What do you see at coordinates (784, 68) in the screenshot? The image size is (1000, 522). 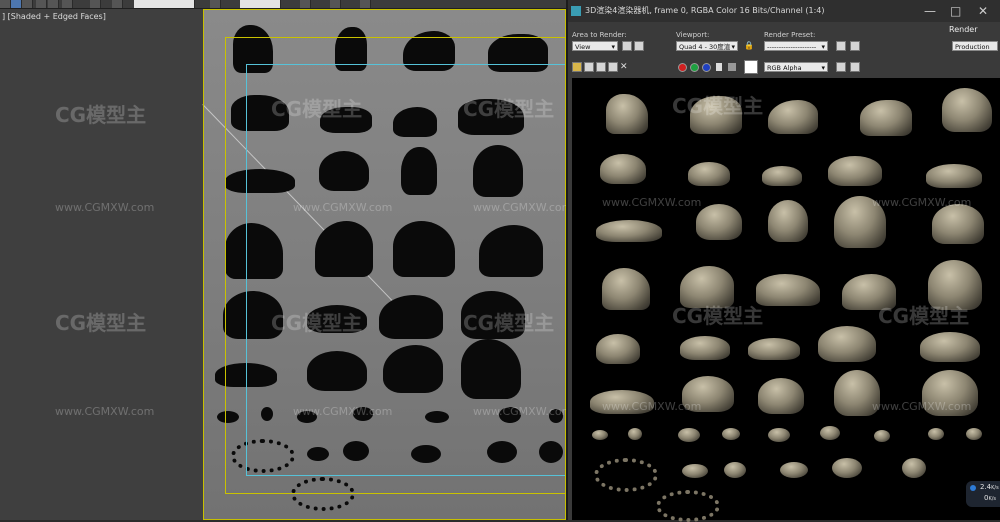 I see `channel-value: RGB Alpha` at bounding box center [784, 68].